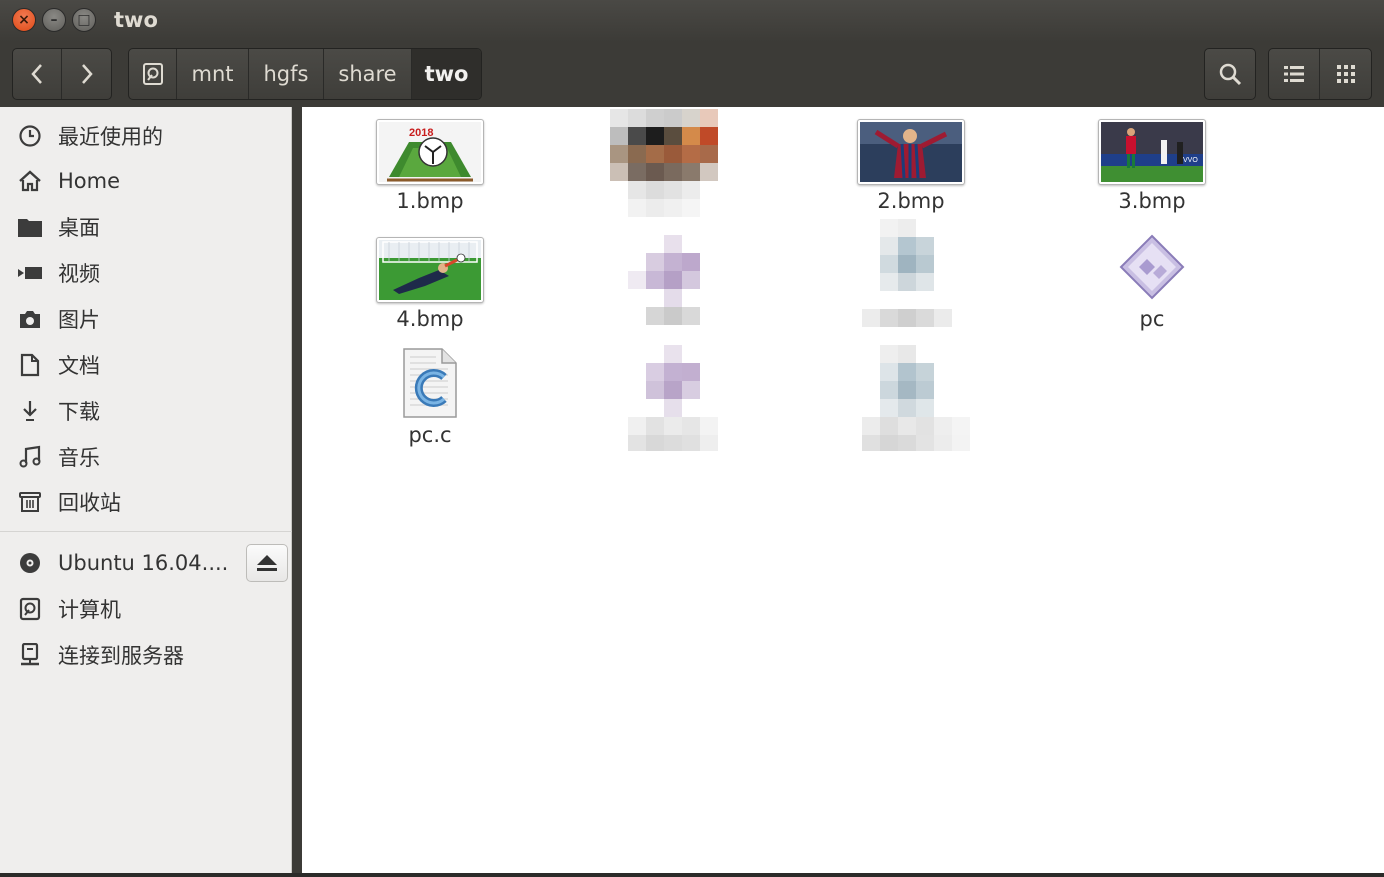 Image resolution: width=1384 pixels, height=877 pixels. I want to click on sidebar-item-label: 图片, so click(79, 320).